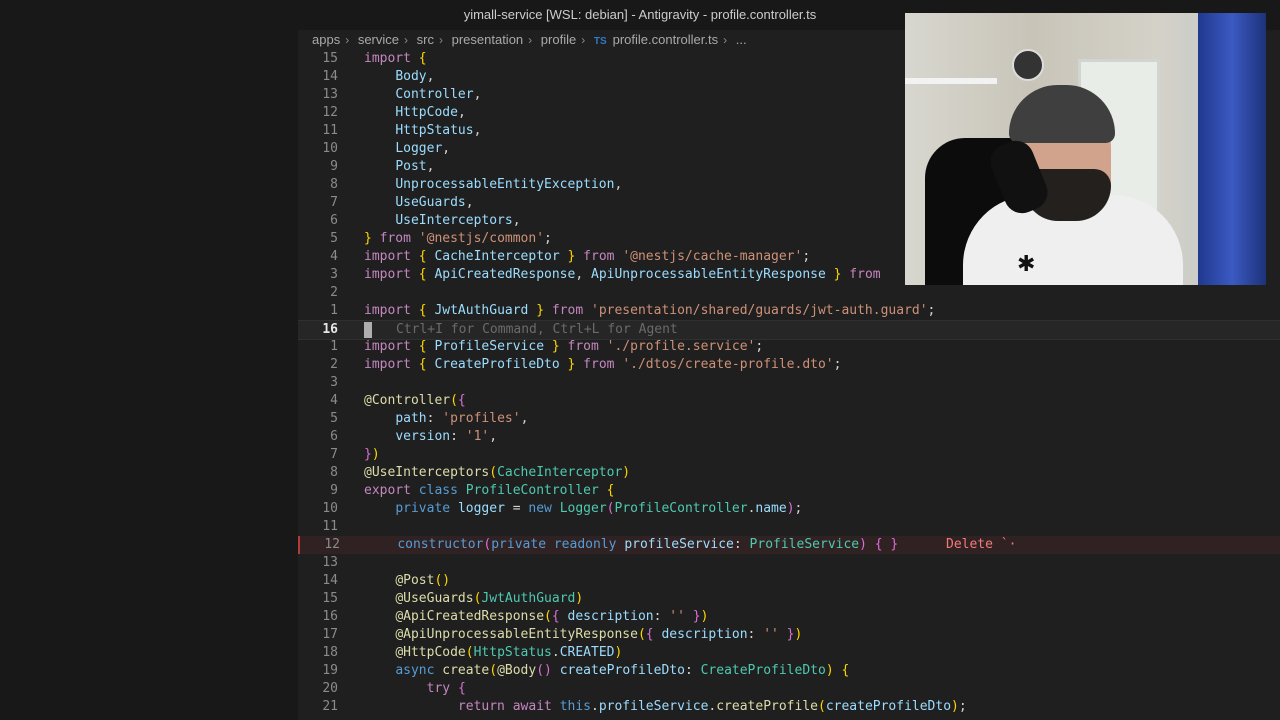  I want to click on text-cursor, so click(368, 330).